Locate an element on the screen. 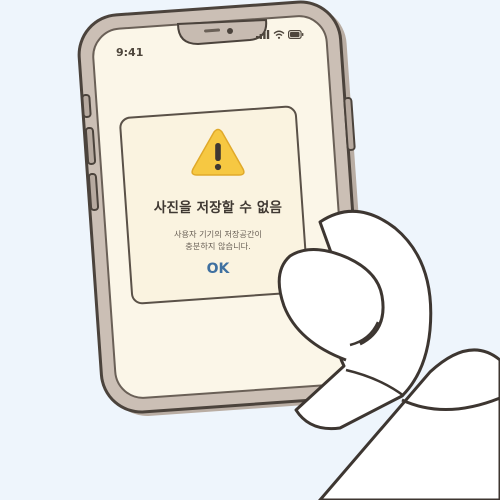 The image size is (500, 500). dialog-message-line: 충분하지 않습니다. is located at coordinates (218, 246).